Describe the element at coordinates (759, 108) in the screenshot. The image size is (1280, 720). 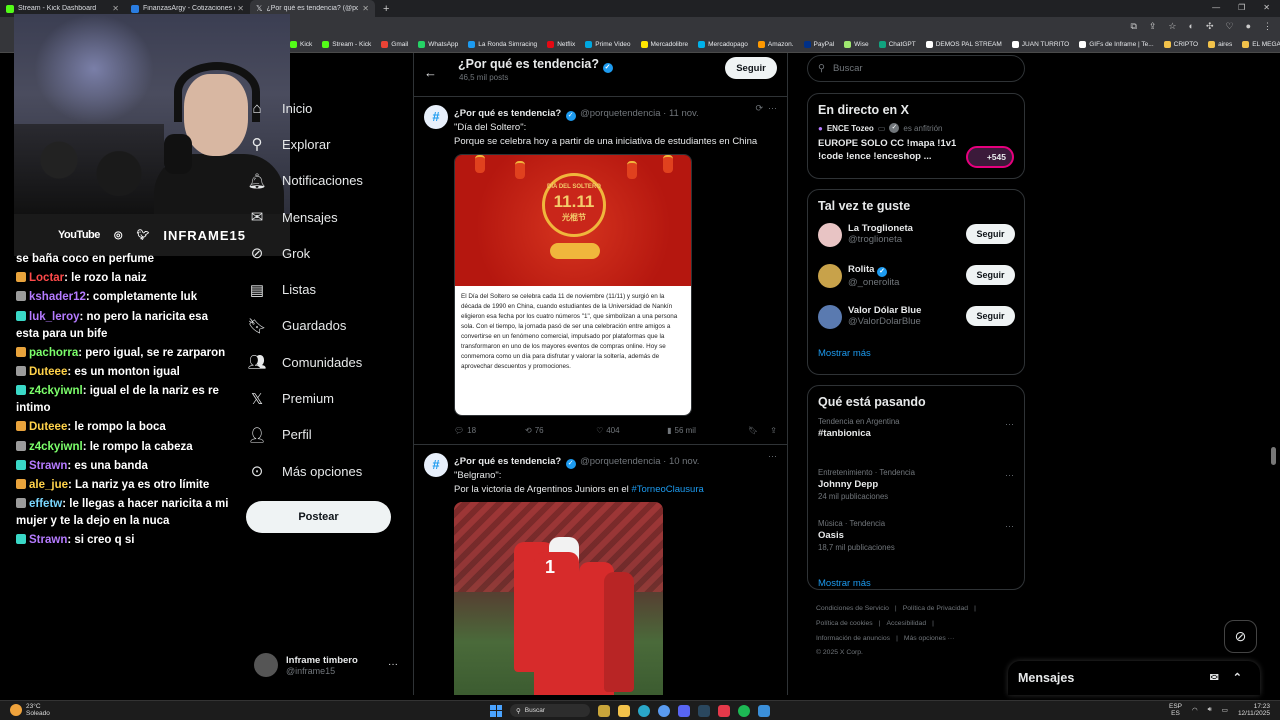
I see `grok-icon: ⟳` at that location.